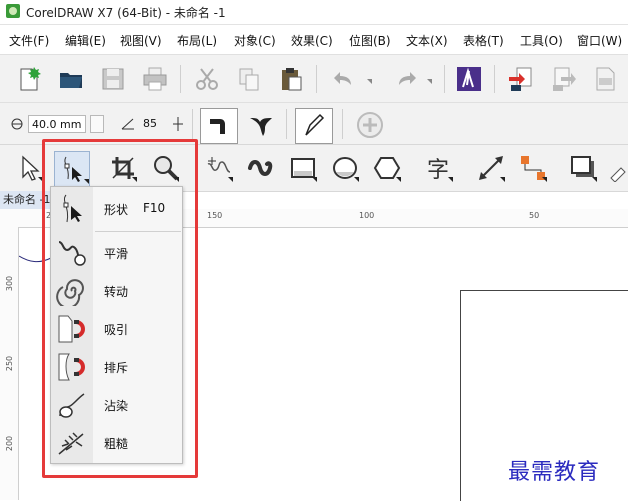 This screenshot has width=628, height=501. What do you see at coordinates (10, 443) in the screenshot?
I see `ruler-label: 200` at bounding box center [10, 443].